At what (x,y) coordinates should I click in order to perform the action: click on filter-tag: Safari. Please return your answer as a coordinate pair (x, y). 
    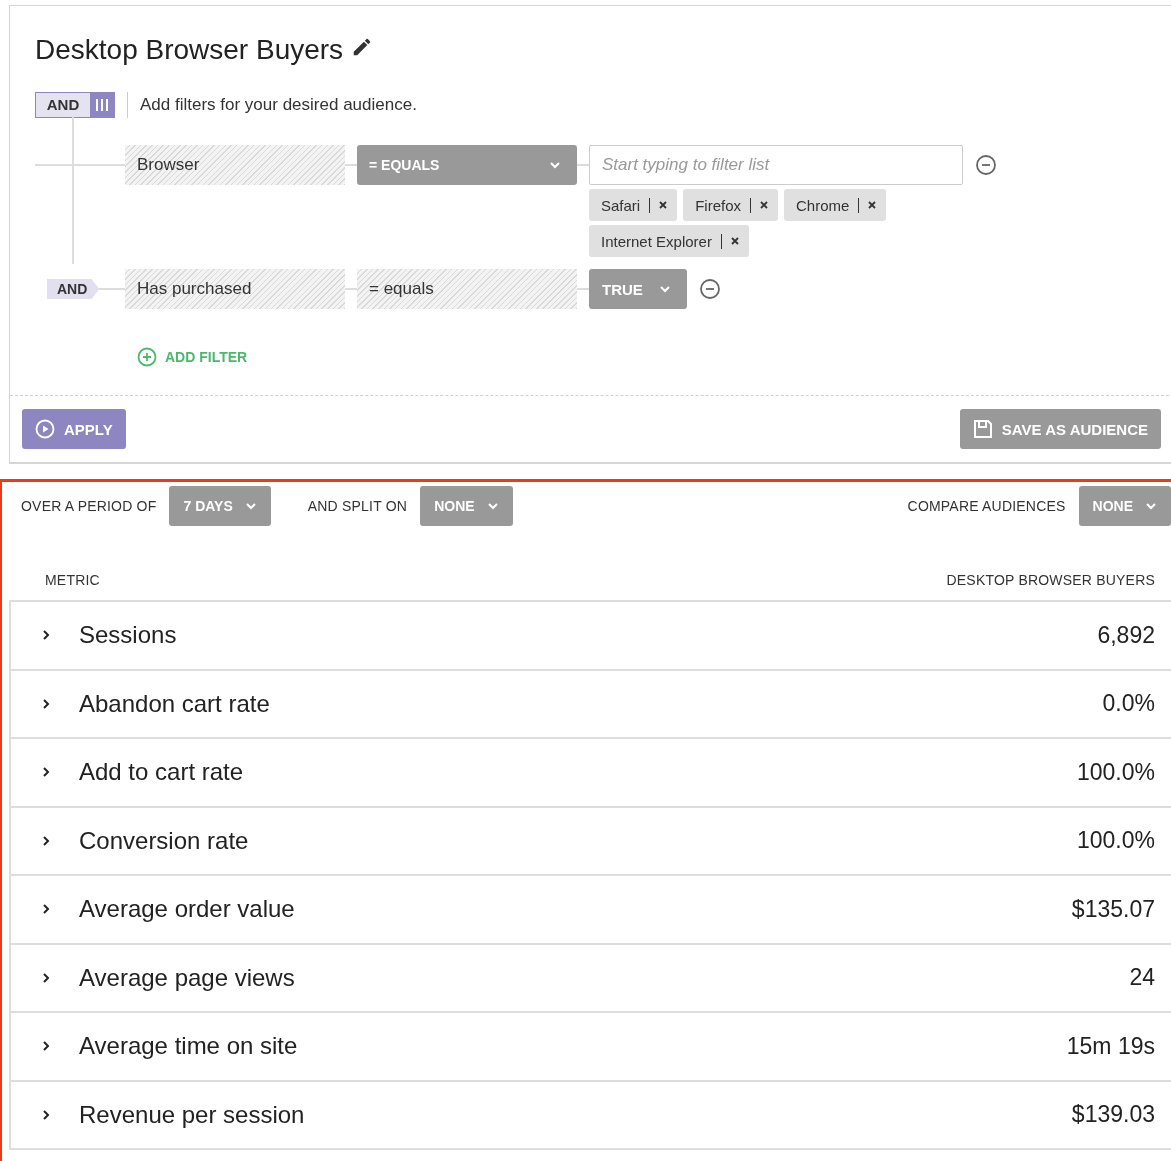
    Looking at the image, I should click on (633, 205).